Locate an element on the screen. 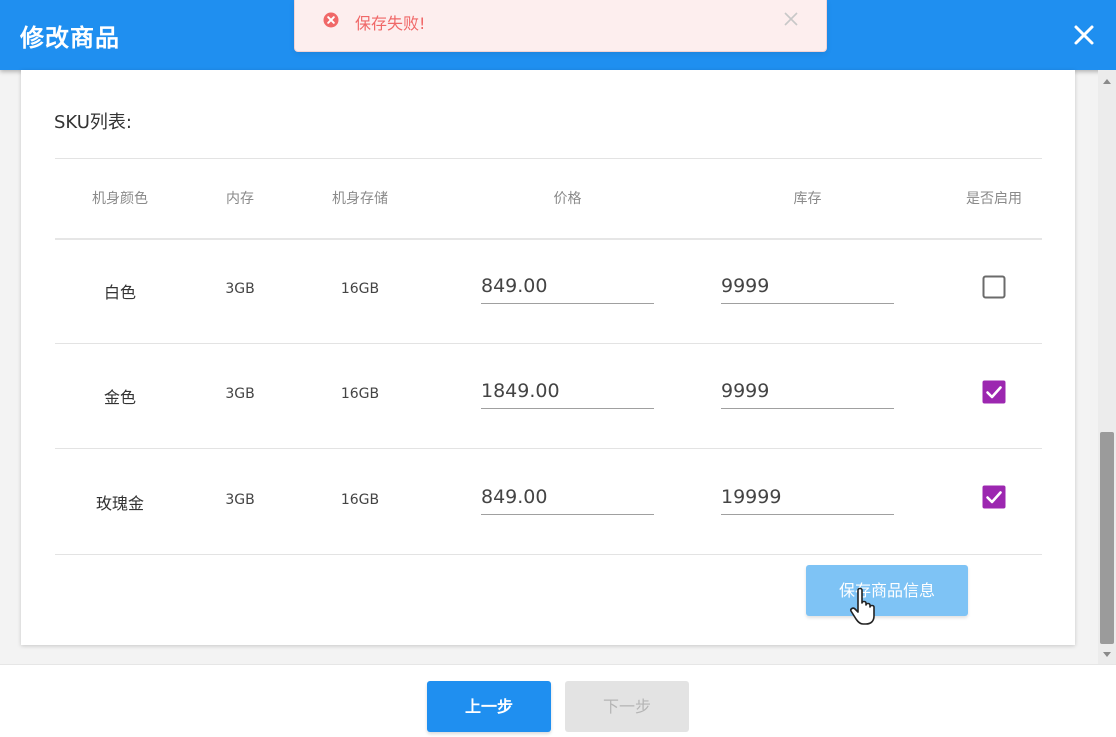 This screenshot has height=737, width=1116. save-product-button: 保存商品信息 is located at coordinates (887, 590).